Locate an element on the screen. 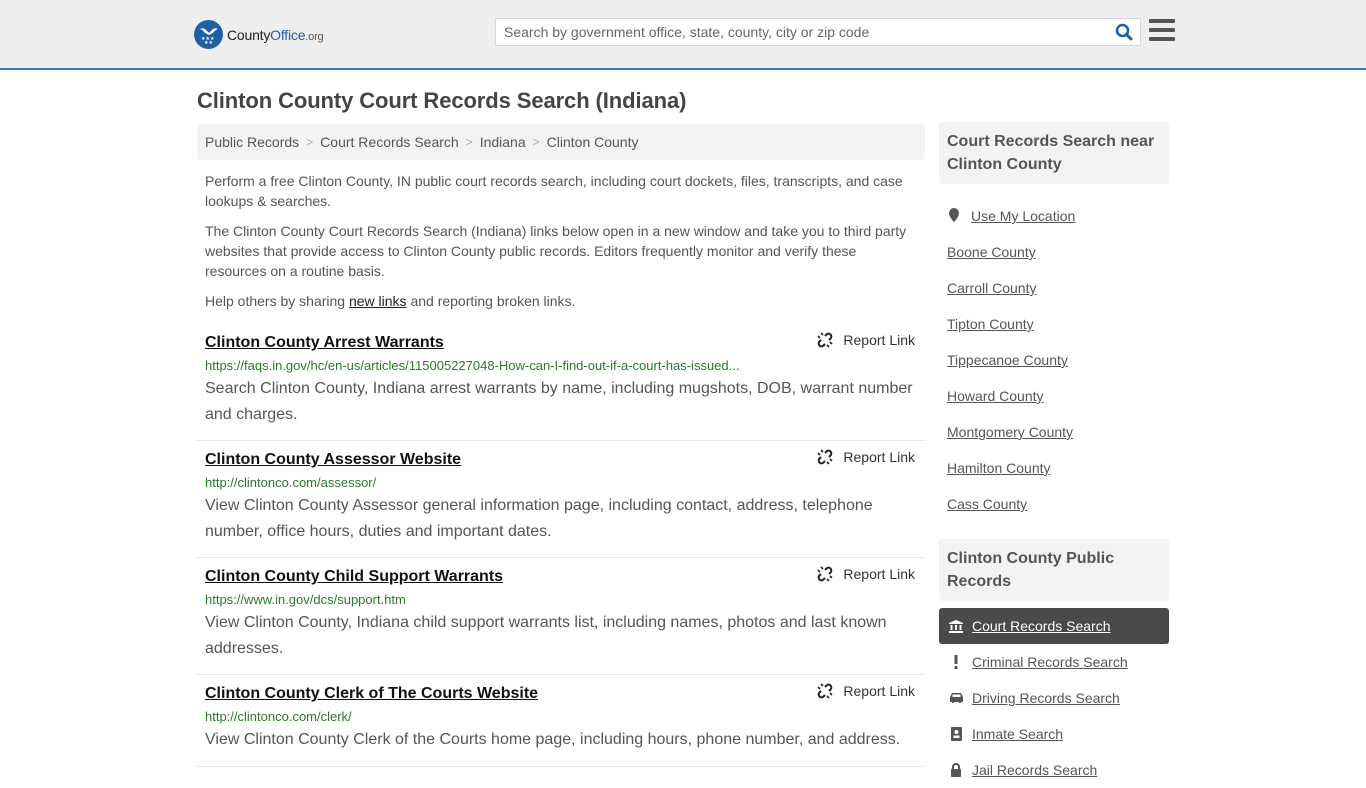 Image resolution: width=1366 pixels, height=788 pixels. breadcrumb-court-records-search: Court Records Search is located at coordinates (389, 142).